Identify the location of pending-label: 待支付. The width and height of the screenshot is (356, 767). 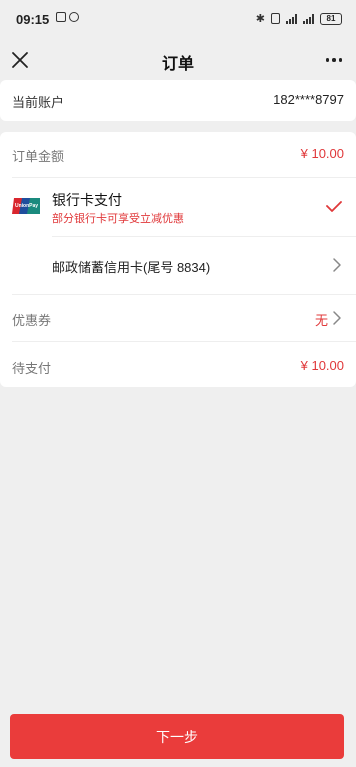
(32, 368).